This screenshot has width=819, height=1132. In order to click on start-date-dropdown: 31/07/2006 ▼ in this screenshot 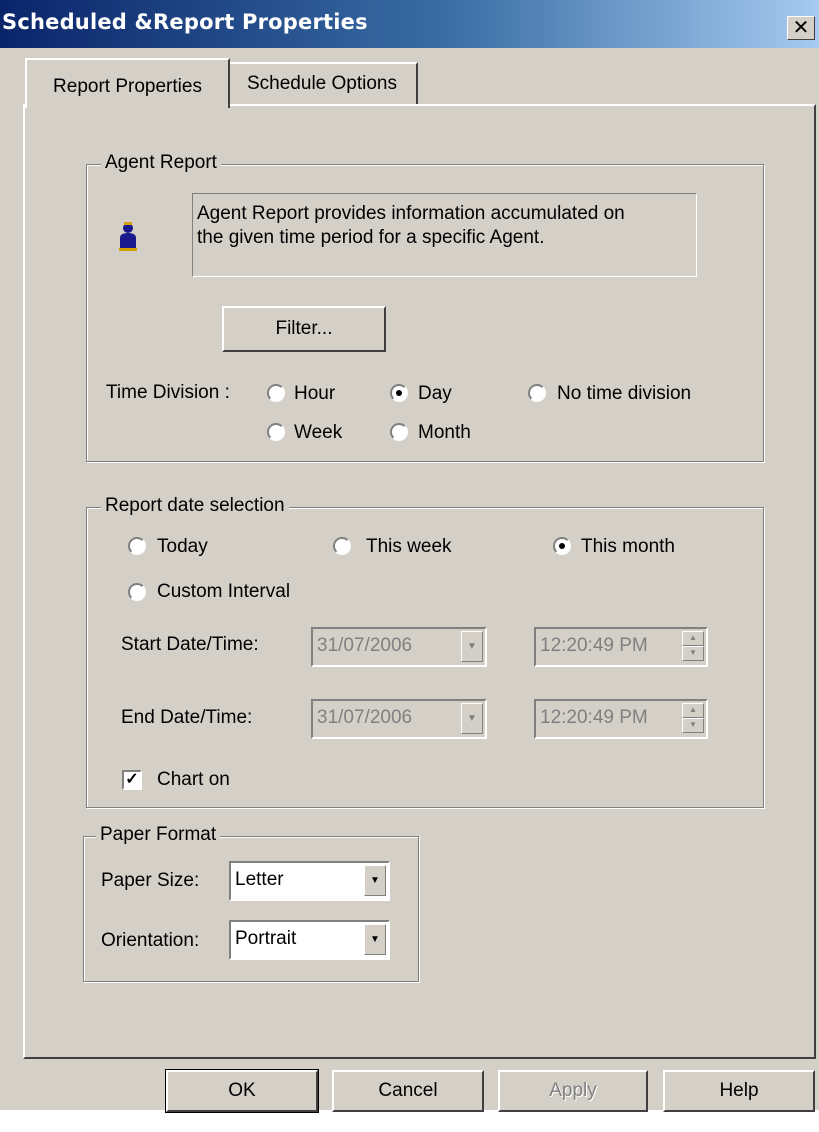, I will do `click(399, 647)`.